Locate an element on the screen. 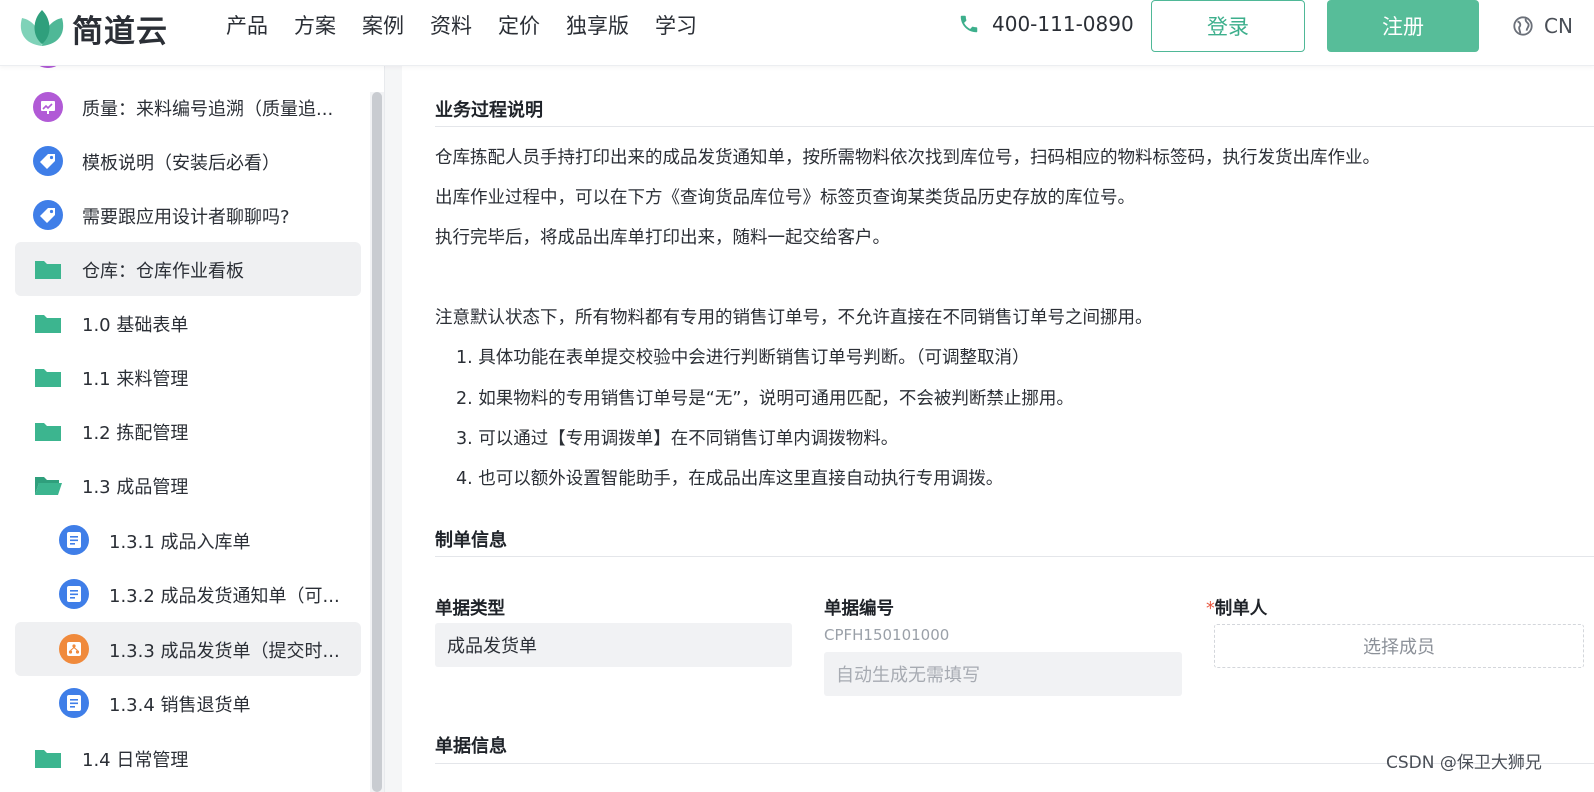 The height and width of the screenshot is (792, 1594). nav-item-dedicated: 独享版 is located at coordinates (597, 26).